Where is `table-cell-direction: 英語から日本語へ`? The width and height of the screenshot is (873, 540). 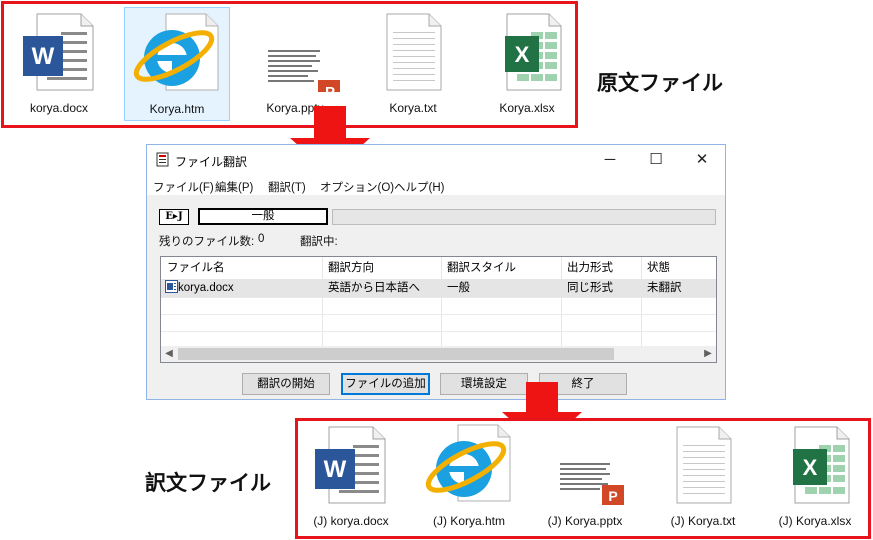 table-cell-direction: 英語から日本語へ is located at coordinates (374, 288).